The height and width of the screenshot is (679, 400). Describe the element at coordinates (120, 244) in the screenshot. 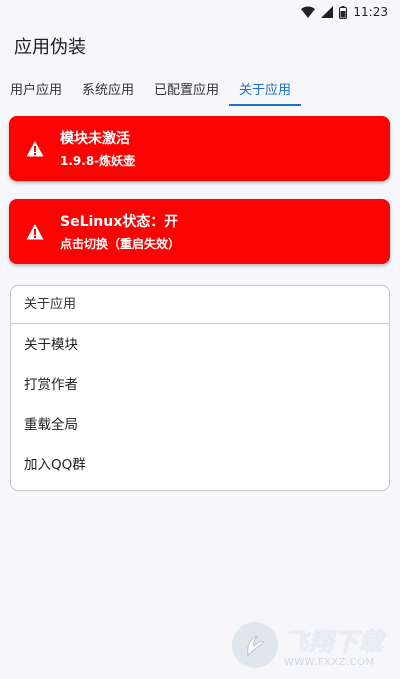

I see `alert-subtitle: 点击切换（重启失效）` at that location.